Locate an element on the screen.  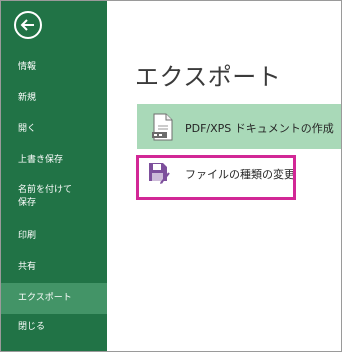
sidebar-item-share: 共有 is located at coordinates (54, 267).